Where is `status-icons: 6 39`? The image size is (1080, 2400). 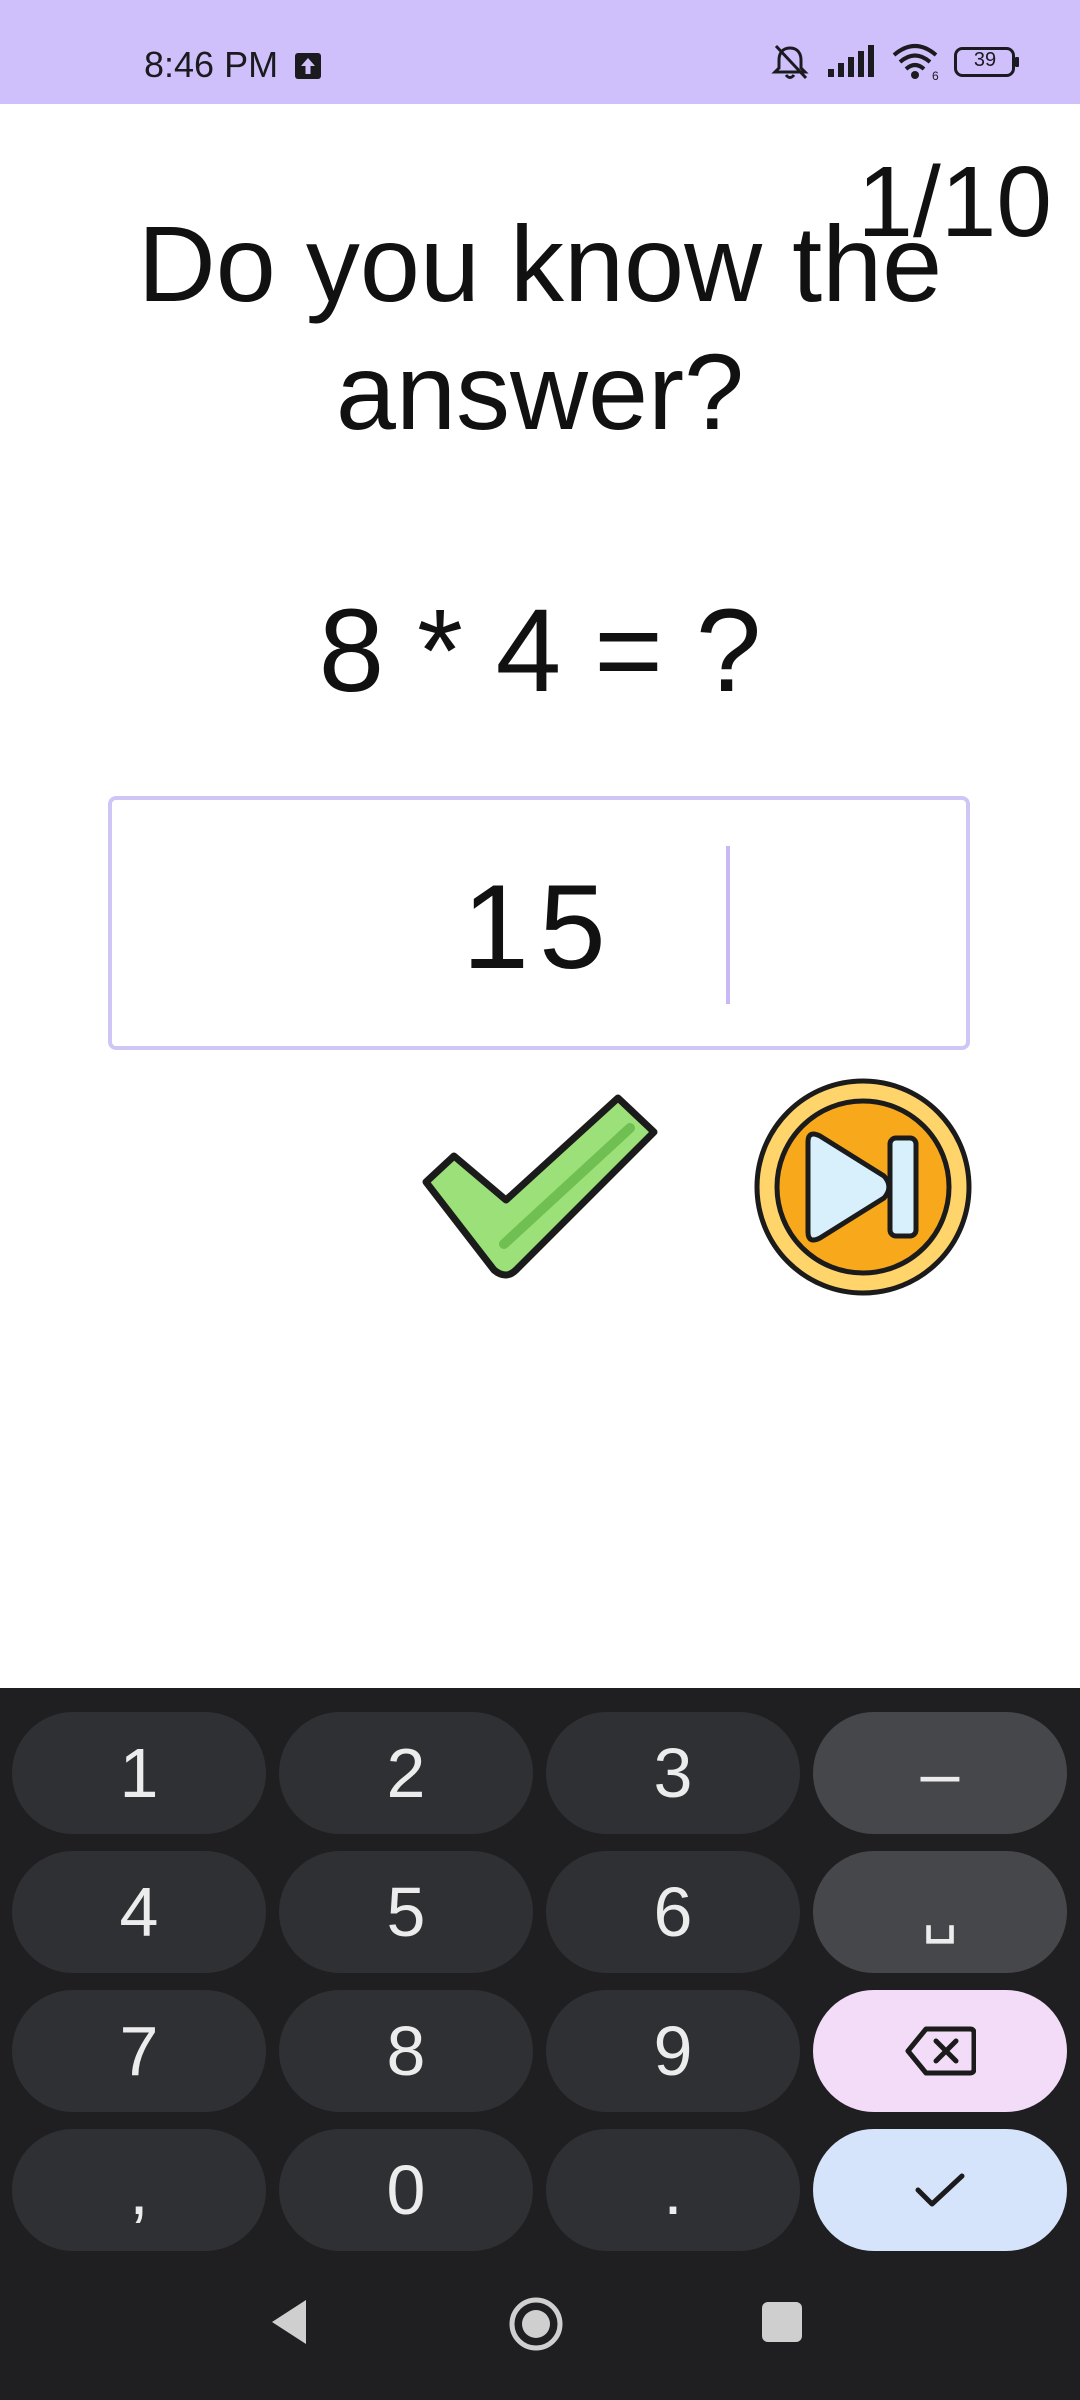 status-icons: 6 39 is located at coordinates (894, 62).